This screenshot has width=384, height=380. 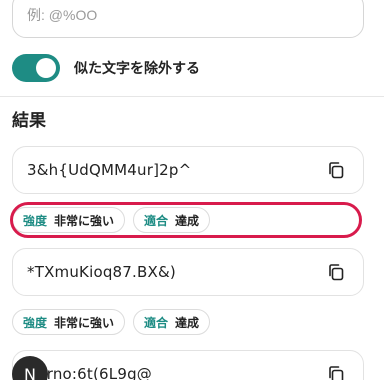 What do you see at coordinates (29, 121) in the screenshot?
I see `results-title: 結果` at bounding box center [29, 121].